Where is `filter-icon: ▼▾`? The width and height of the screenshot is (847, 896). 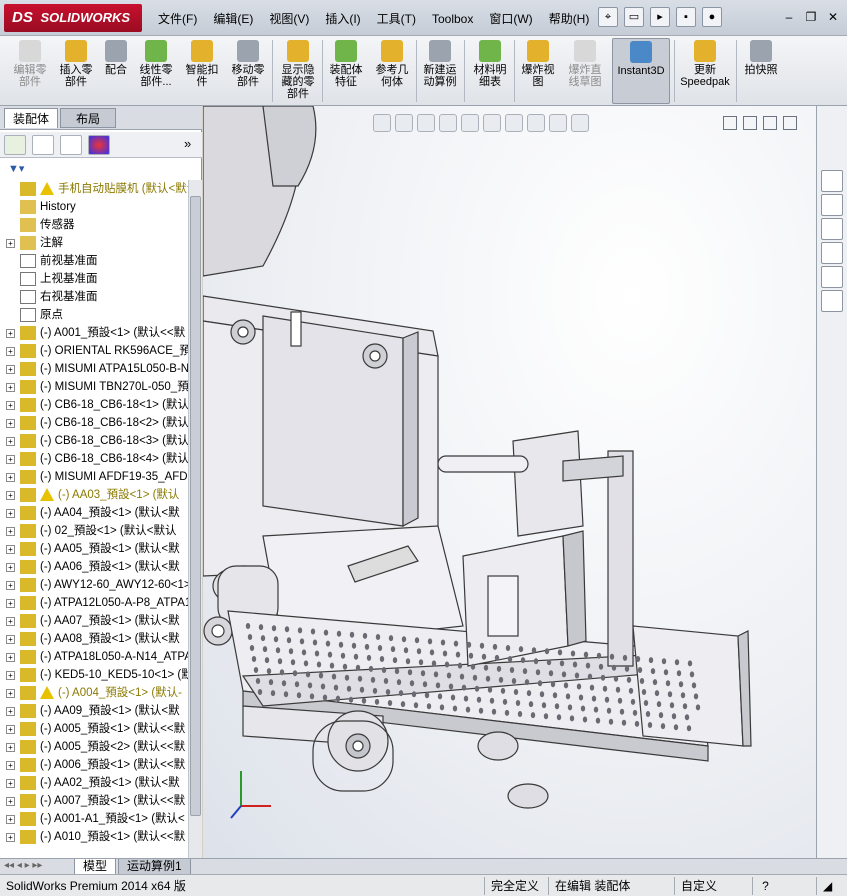 filter-icon: ▼▾ is located at coordinates (16, 168).